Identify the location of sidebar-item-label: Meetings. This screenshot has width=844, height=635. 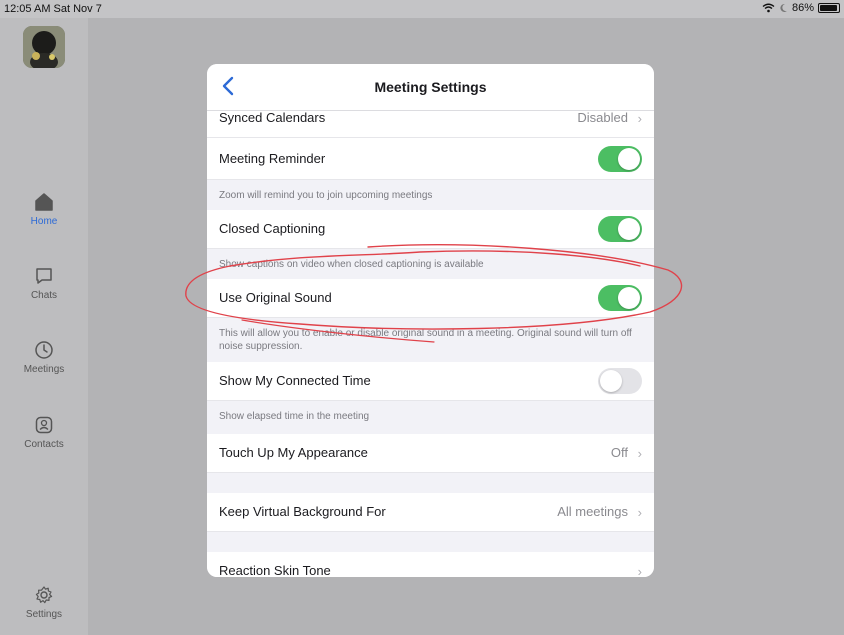
(44, 369).